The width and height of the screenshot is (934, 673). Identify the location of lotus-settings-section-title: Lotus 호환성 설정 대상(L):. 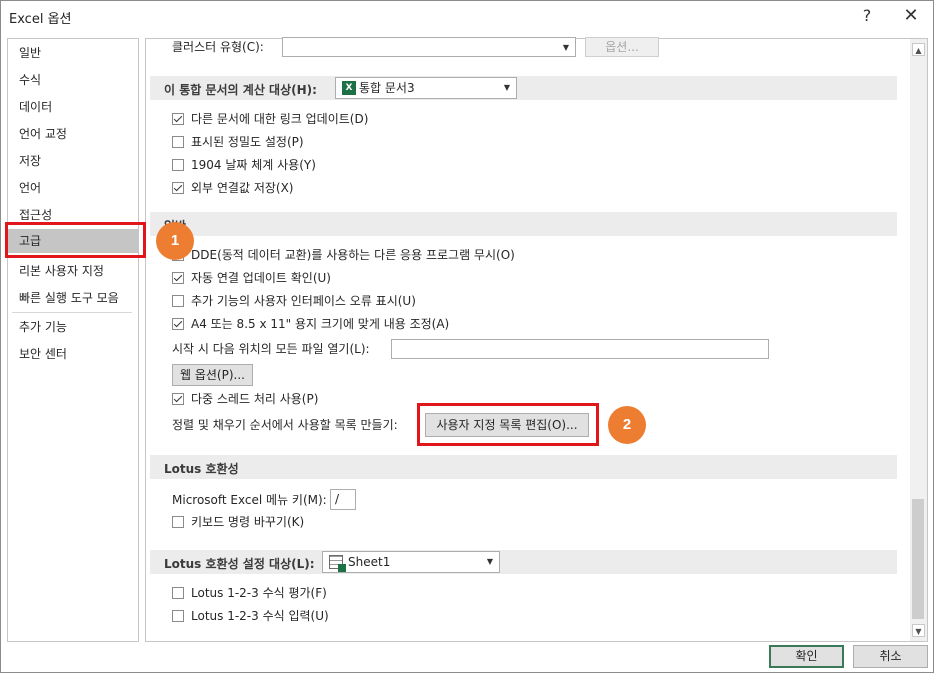
(239, 564).